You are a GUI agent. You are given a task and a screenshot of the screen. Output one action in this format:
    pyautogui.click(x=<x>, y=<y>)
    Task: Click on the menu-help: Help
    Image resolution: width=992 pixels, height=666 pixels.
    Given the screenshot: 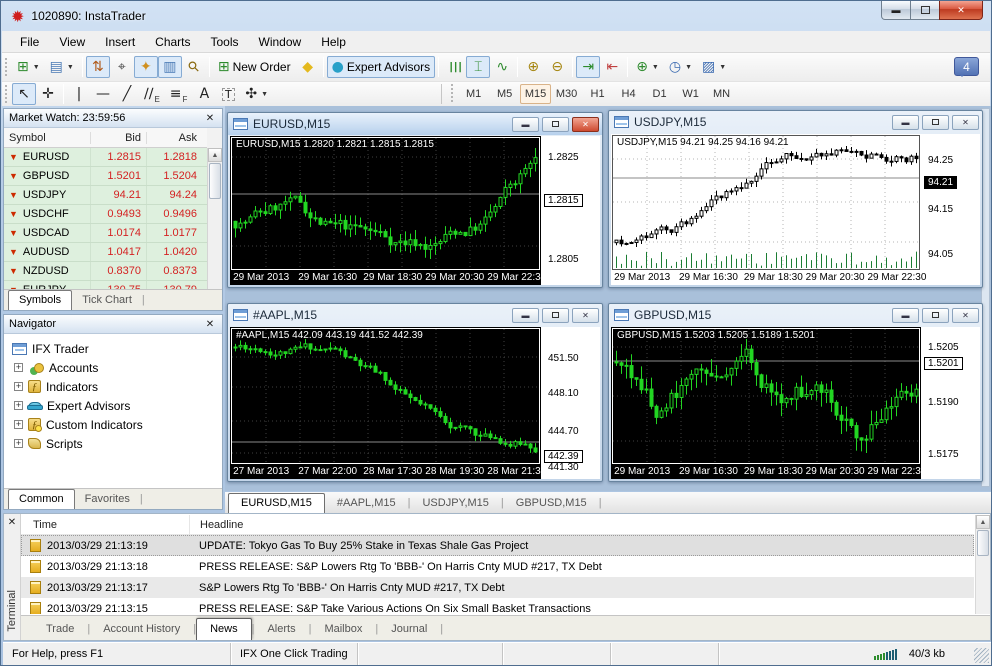 What is the action you would take?
    pyautogui.click(x=333, y=42)
    